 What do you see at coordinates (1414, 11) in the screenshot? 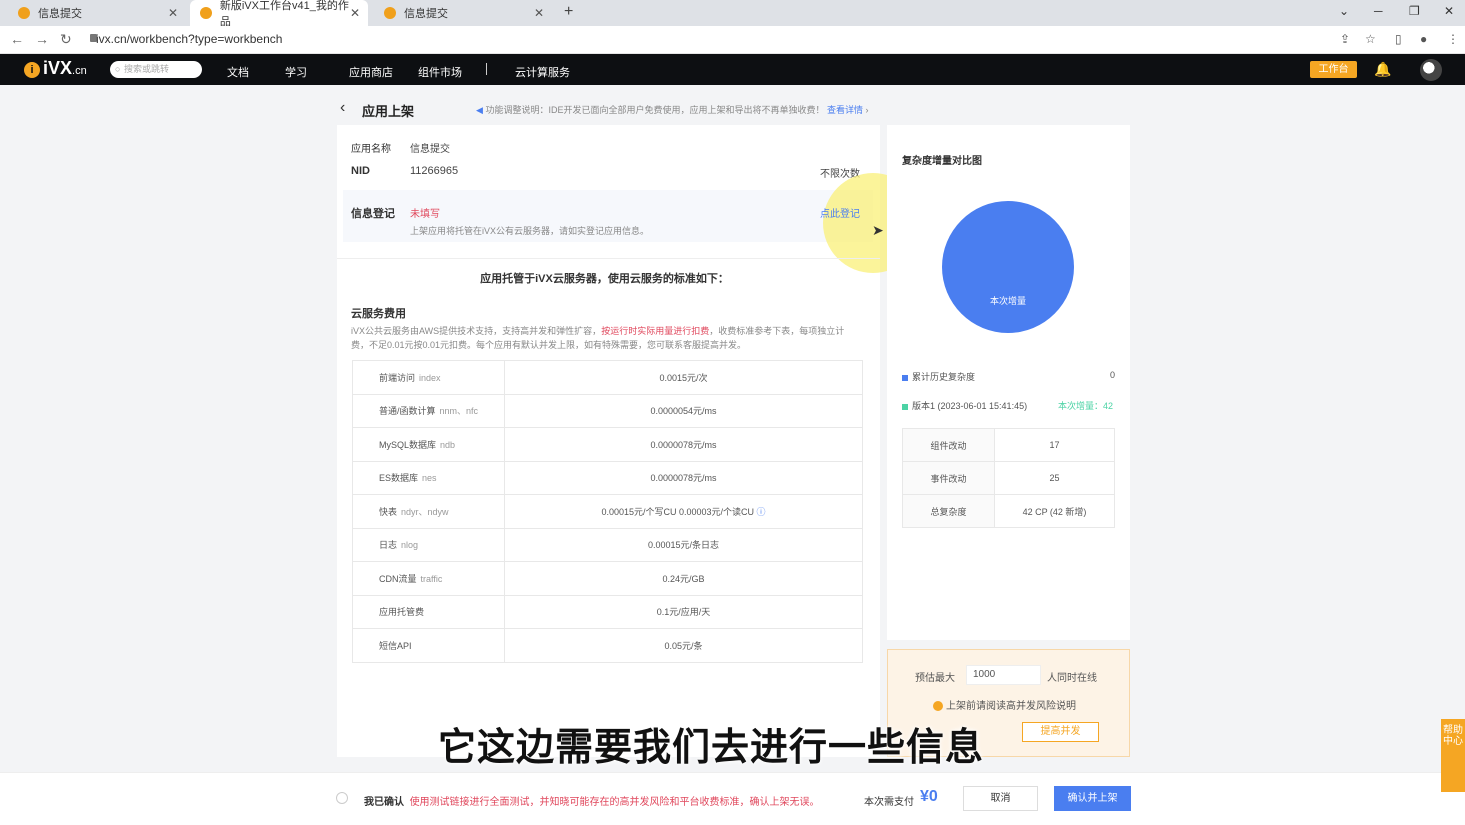
I see `restore-icon: ❐` at bounding box center [1414, 11].